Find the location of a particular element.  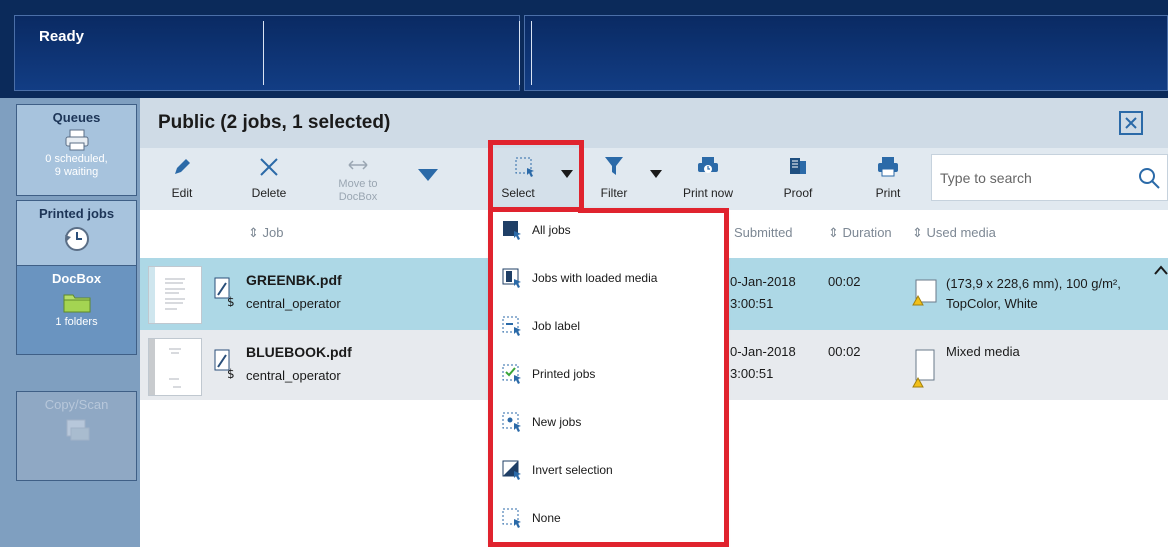

nav-queues: Queues 0 scheduled, 9 waiting is located at coordinates (76, 150).